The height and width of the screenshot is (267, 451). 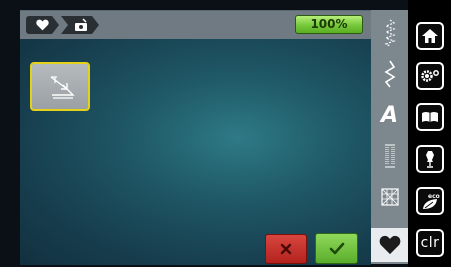 I want to click on decorative-stitch-icon, so click(x=389, y=74).